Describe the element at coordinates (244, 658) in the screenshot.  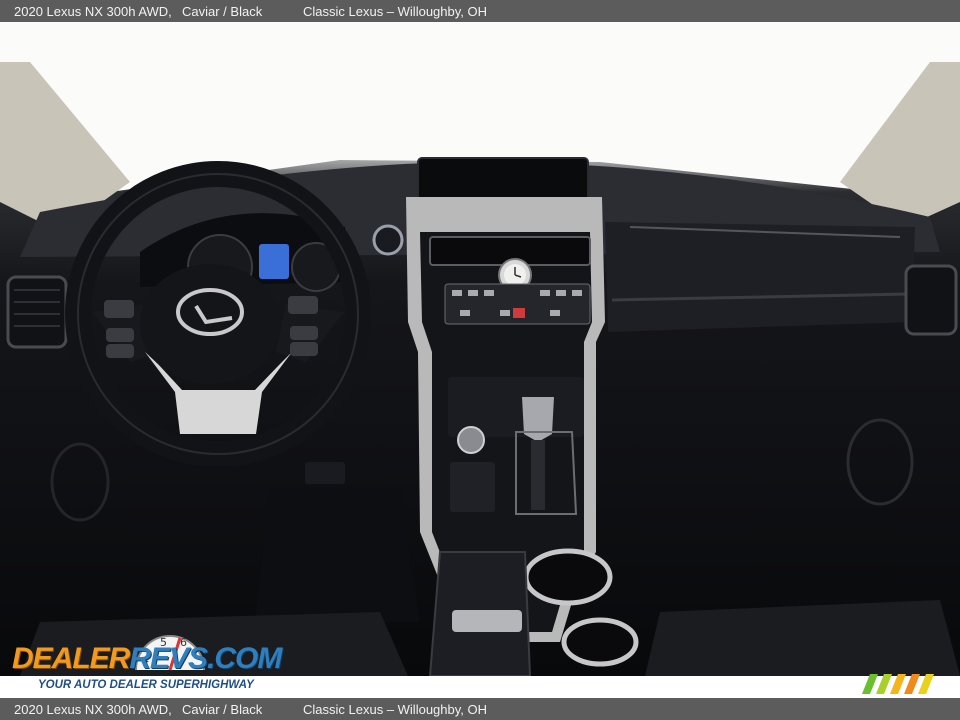
I see `logo-word-suffix: .COM` at that location.